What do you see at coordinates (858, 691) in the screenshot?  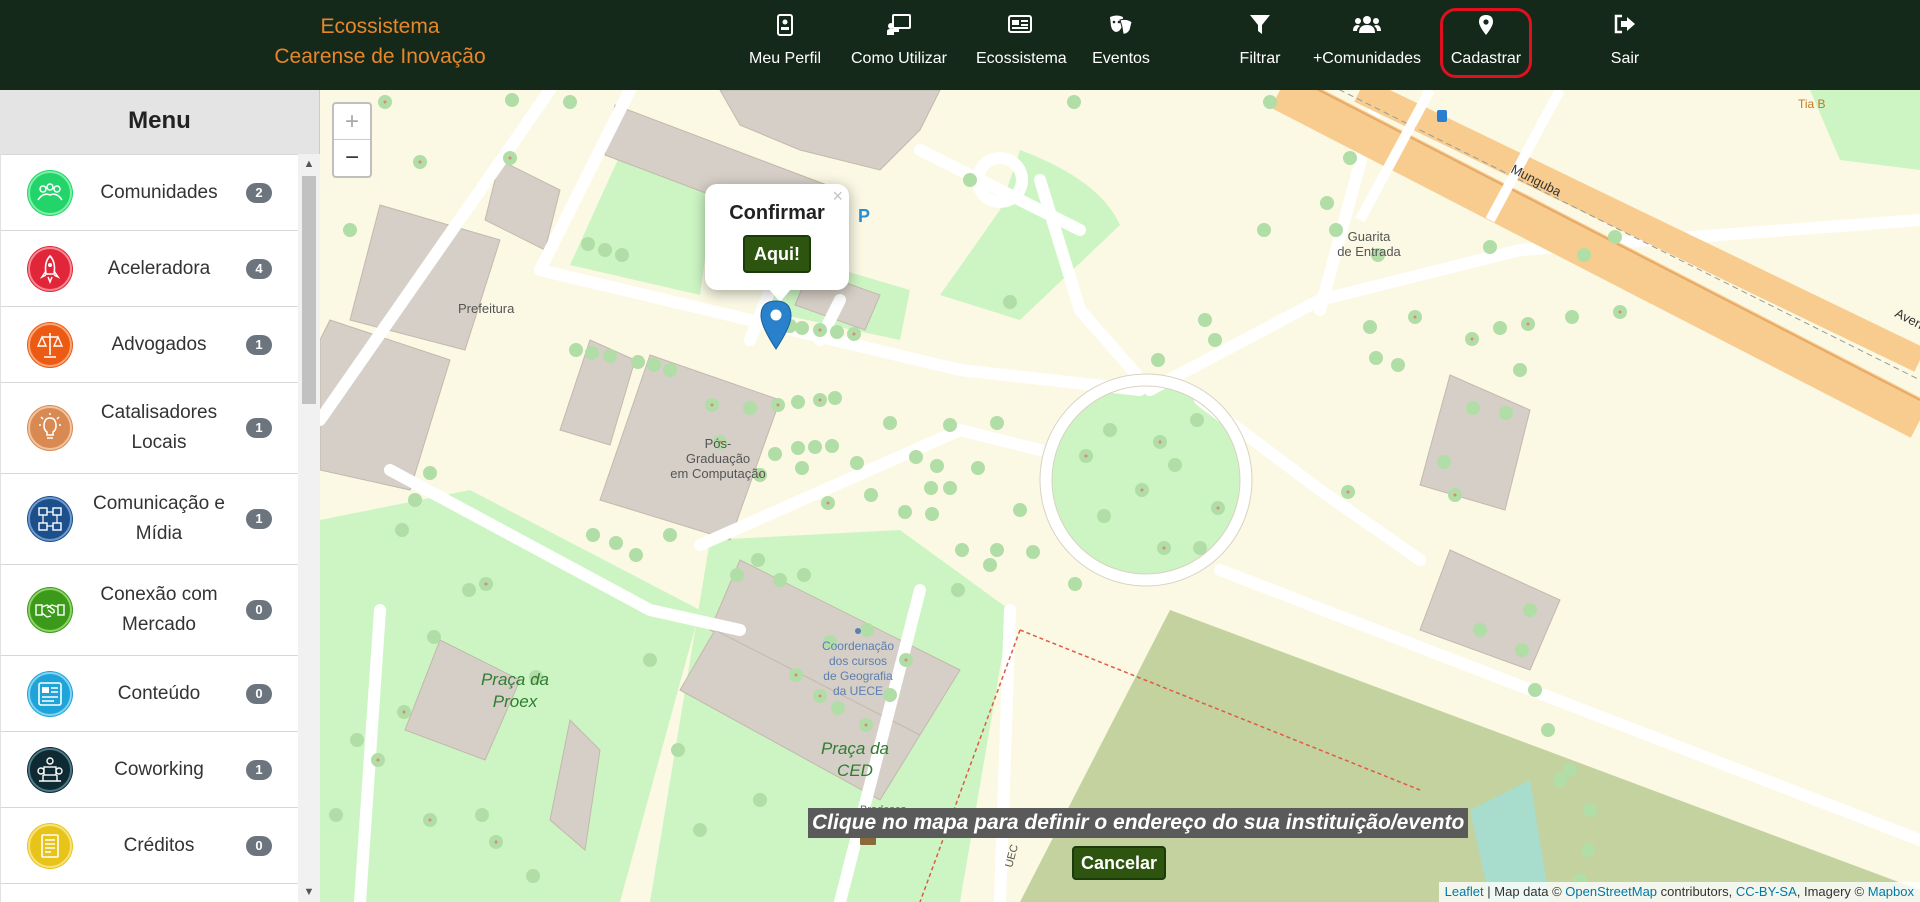 I see `map-label-coord-4: da UECE` at bounding box center [858, 691].